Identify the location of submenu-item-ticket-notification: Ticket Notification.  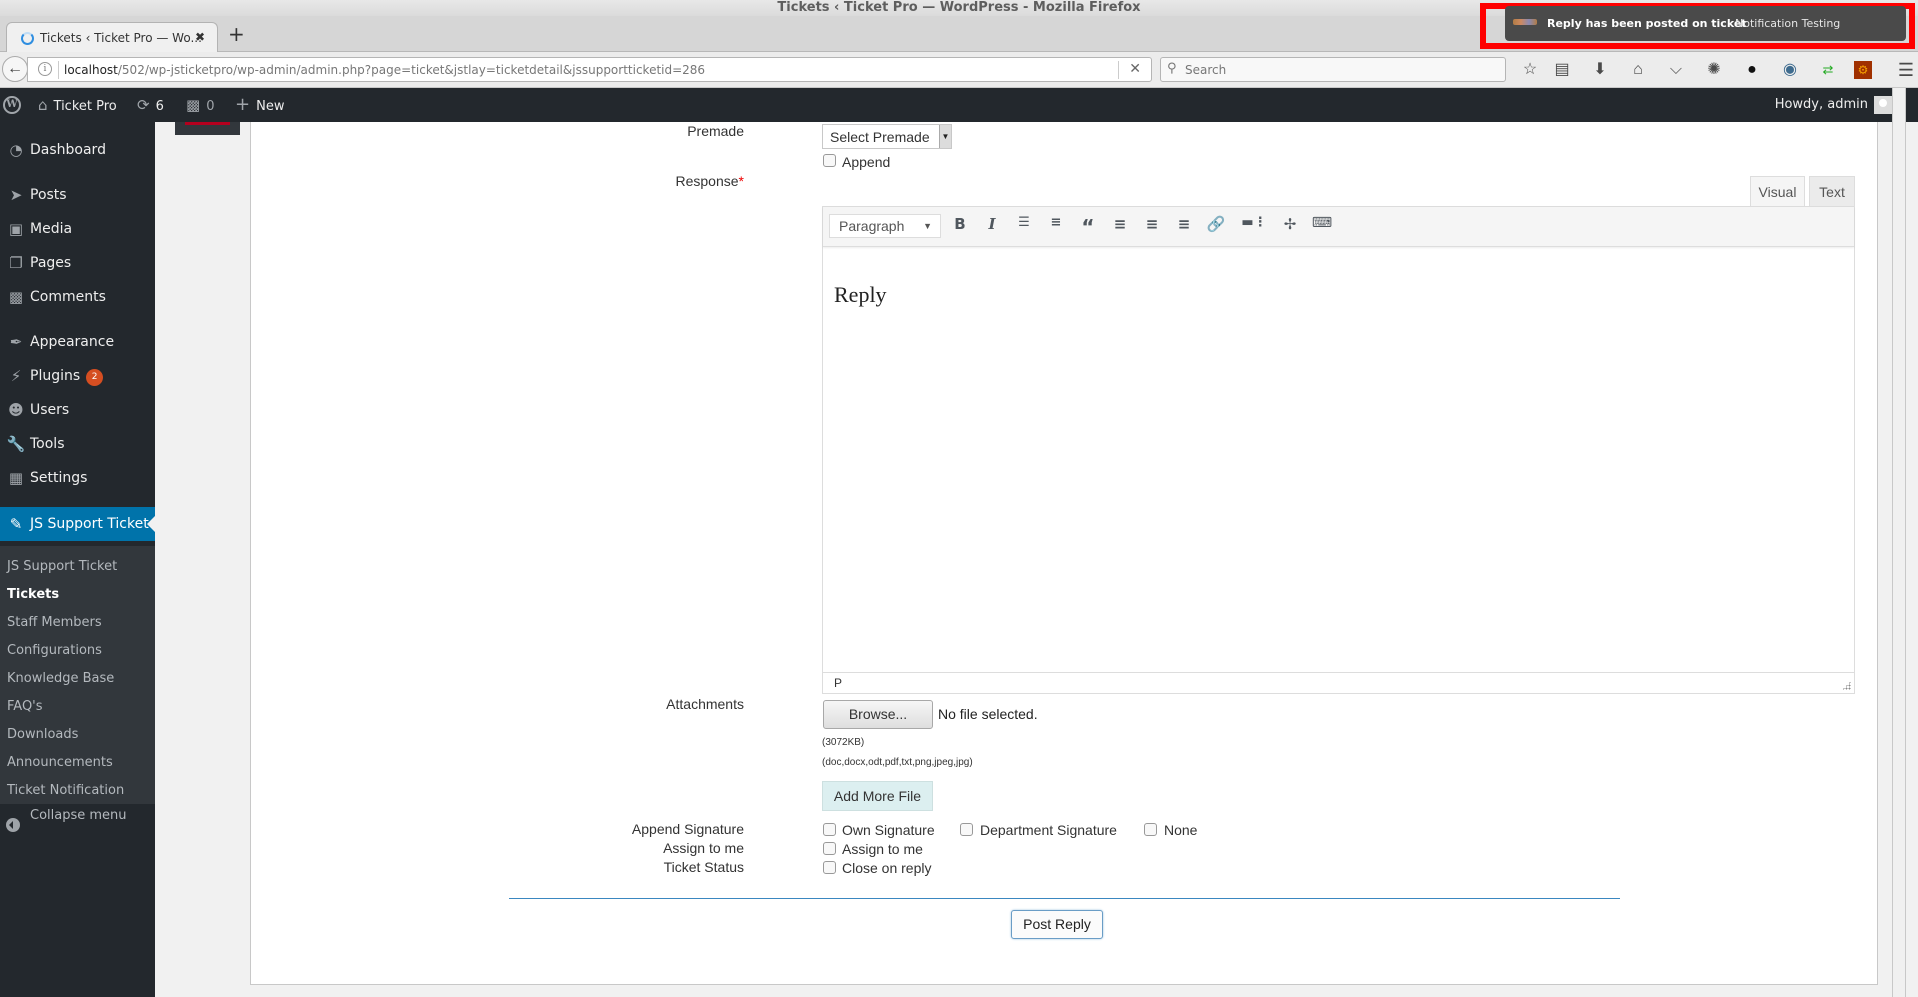
(65, 790).